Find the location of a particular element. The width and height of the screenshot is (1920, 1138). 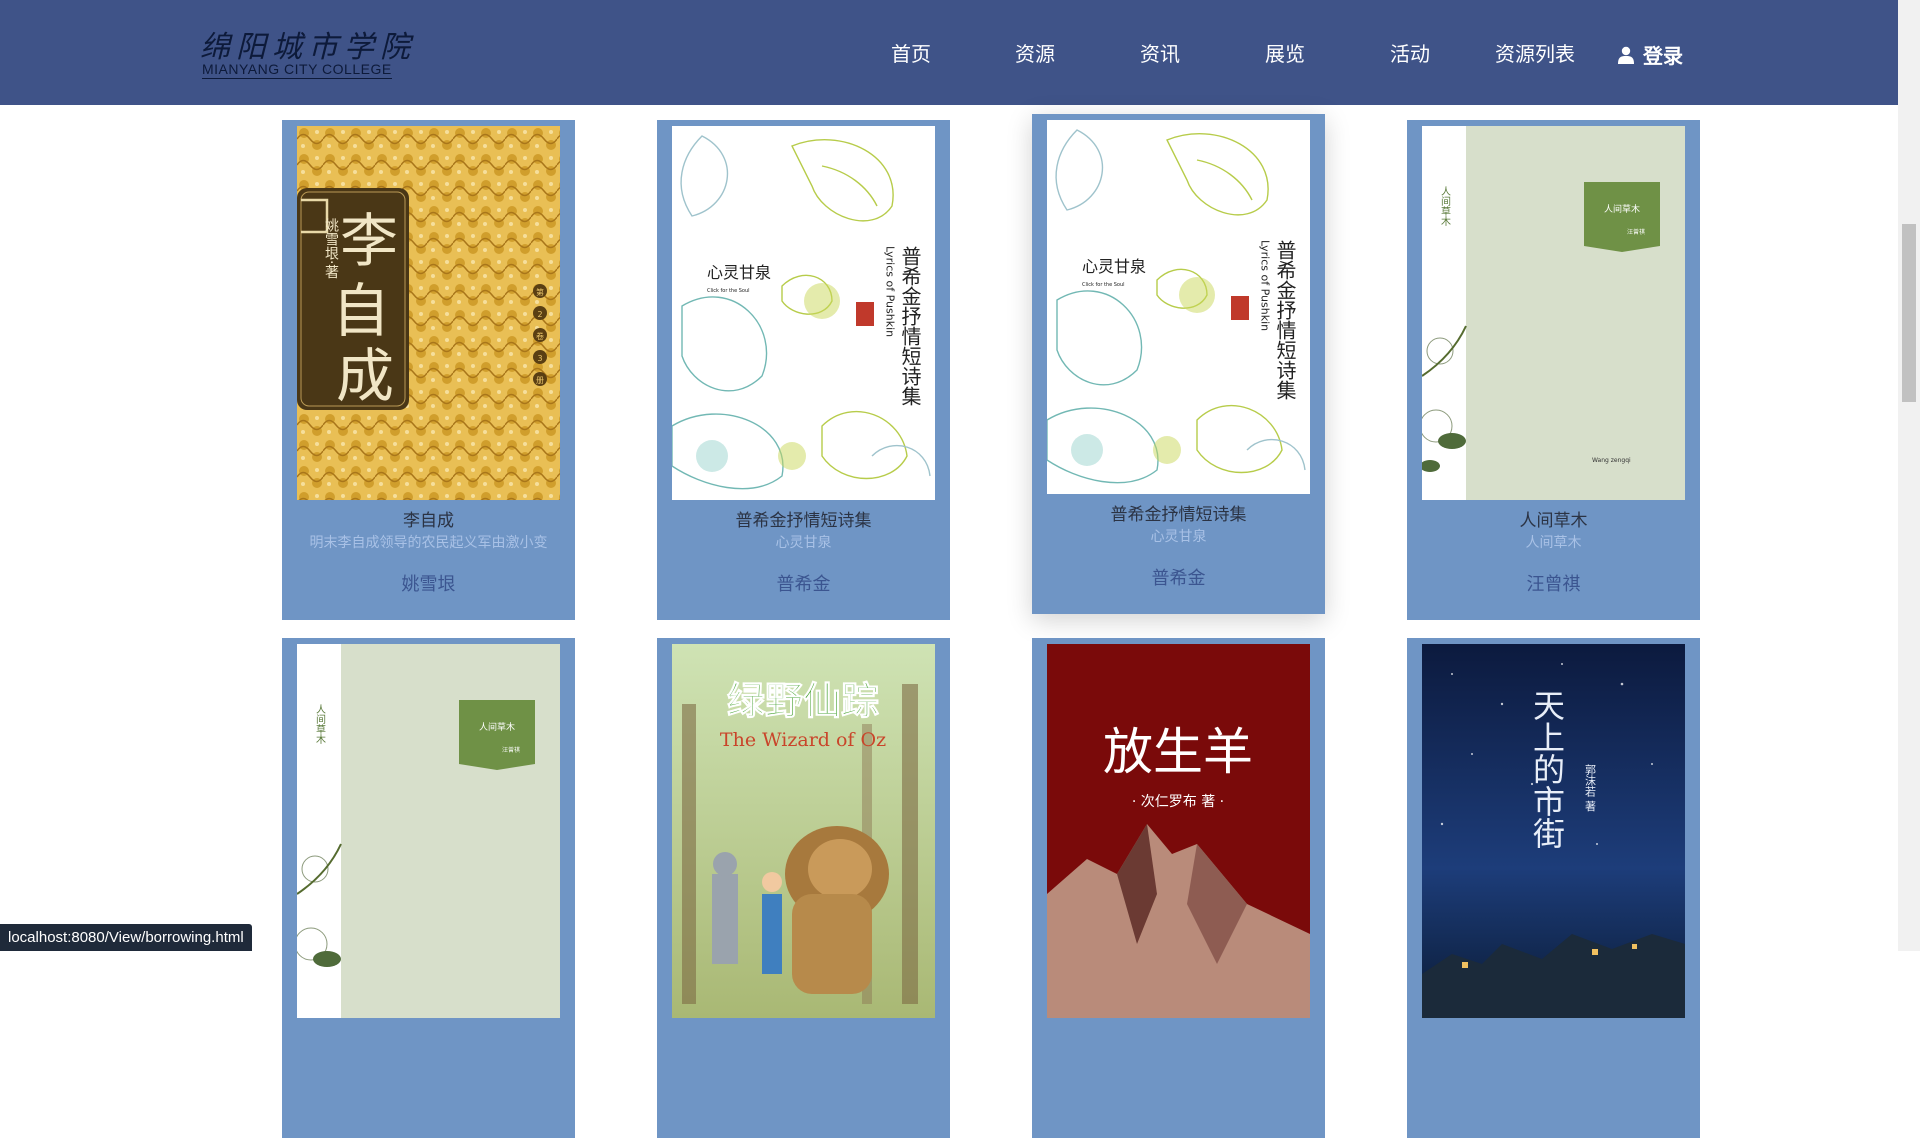

cover-author: 姚雪垠·著 is located at coordinates (331, 248).